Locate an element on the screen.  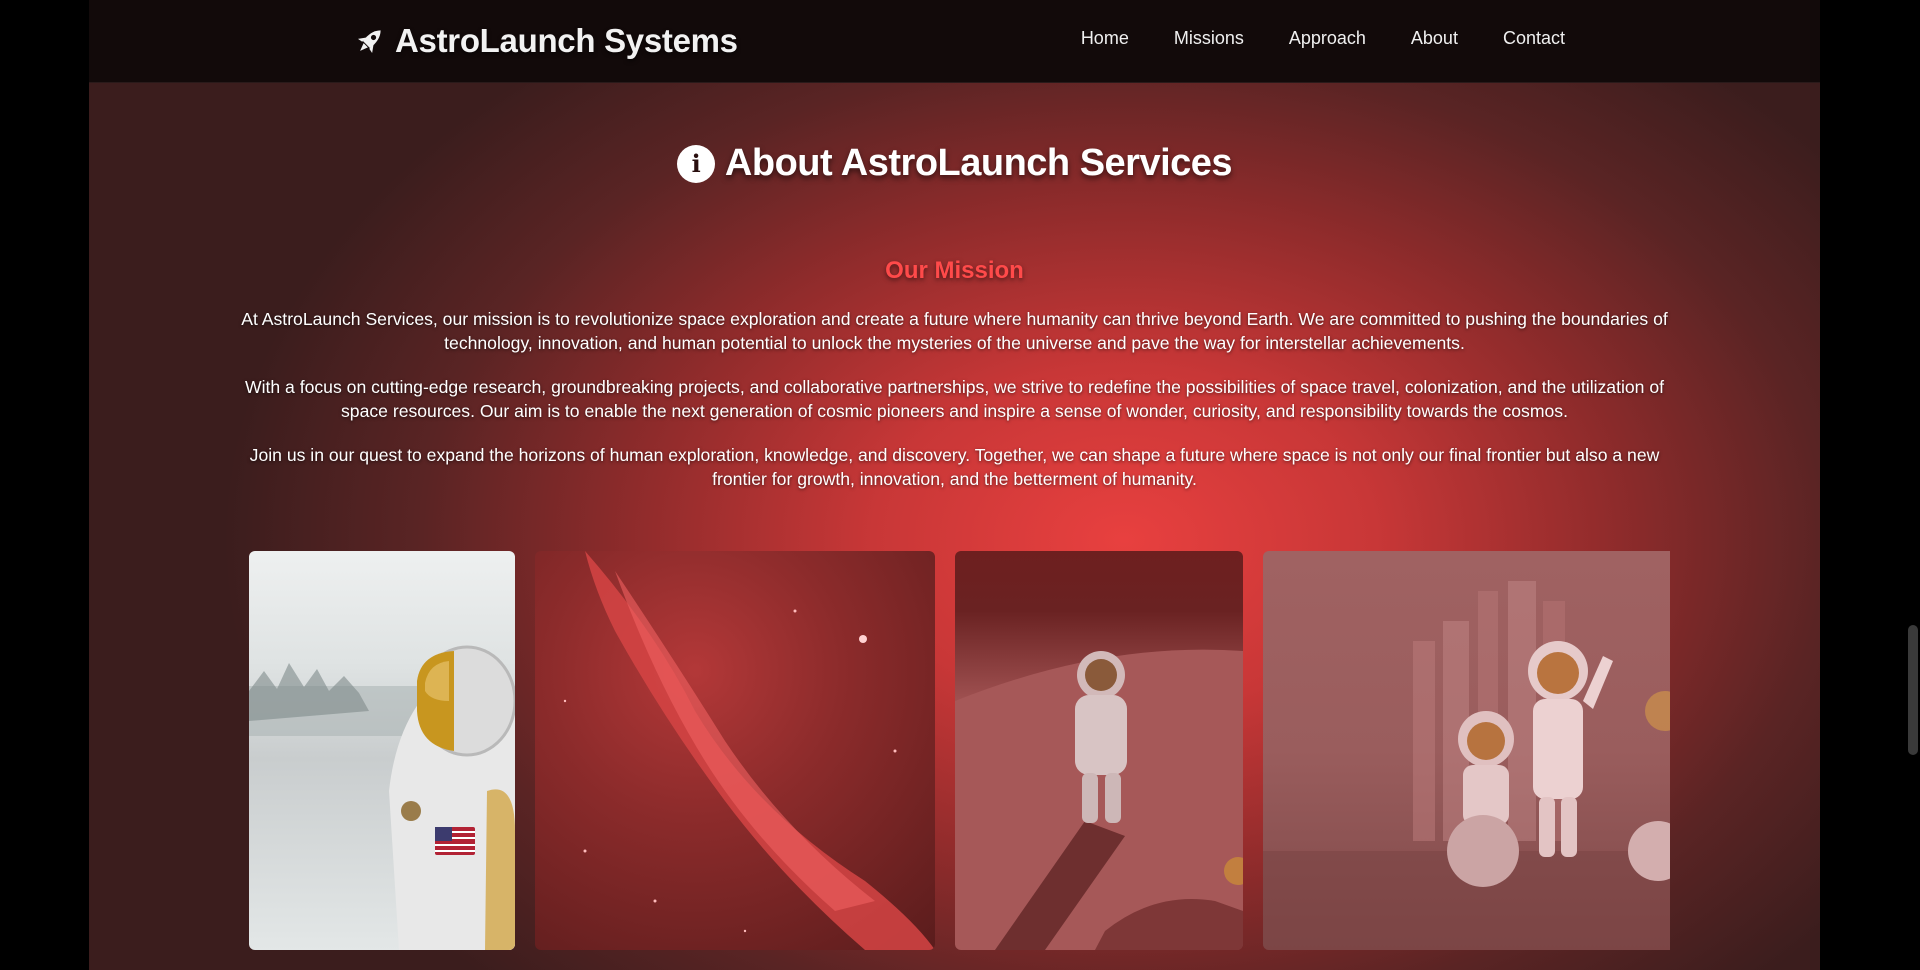
nav-links: Home Missions Approach About Contact is located at coordinates (1323, 38).